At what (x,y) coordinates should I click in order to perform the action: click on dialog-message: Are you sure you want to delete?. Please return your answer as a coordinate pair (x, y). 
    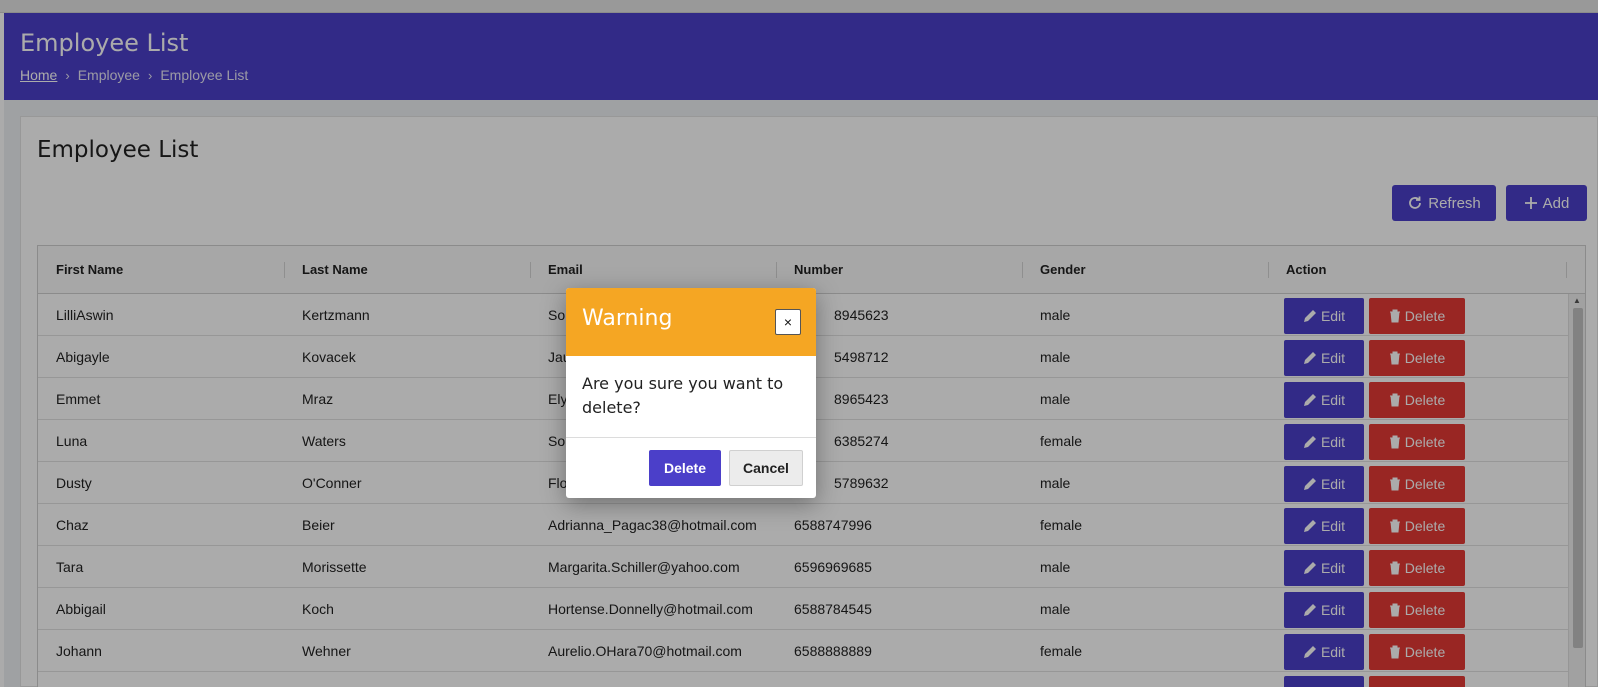
    Looking at the image, I should click on (683, 395).